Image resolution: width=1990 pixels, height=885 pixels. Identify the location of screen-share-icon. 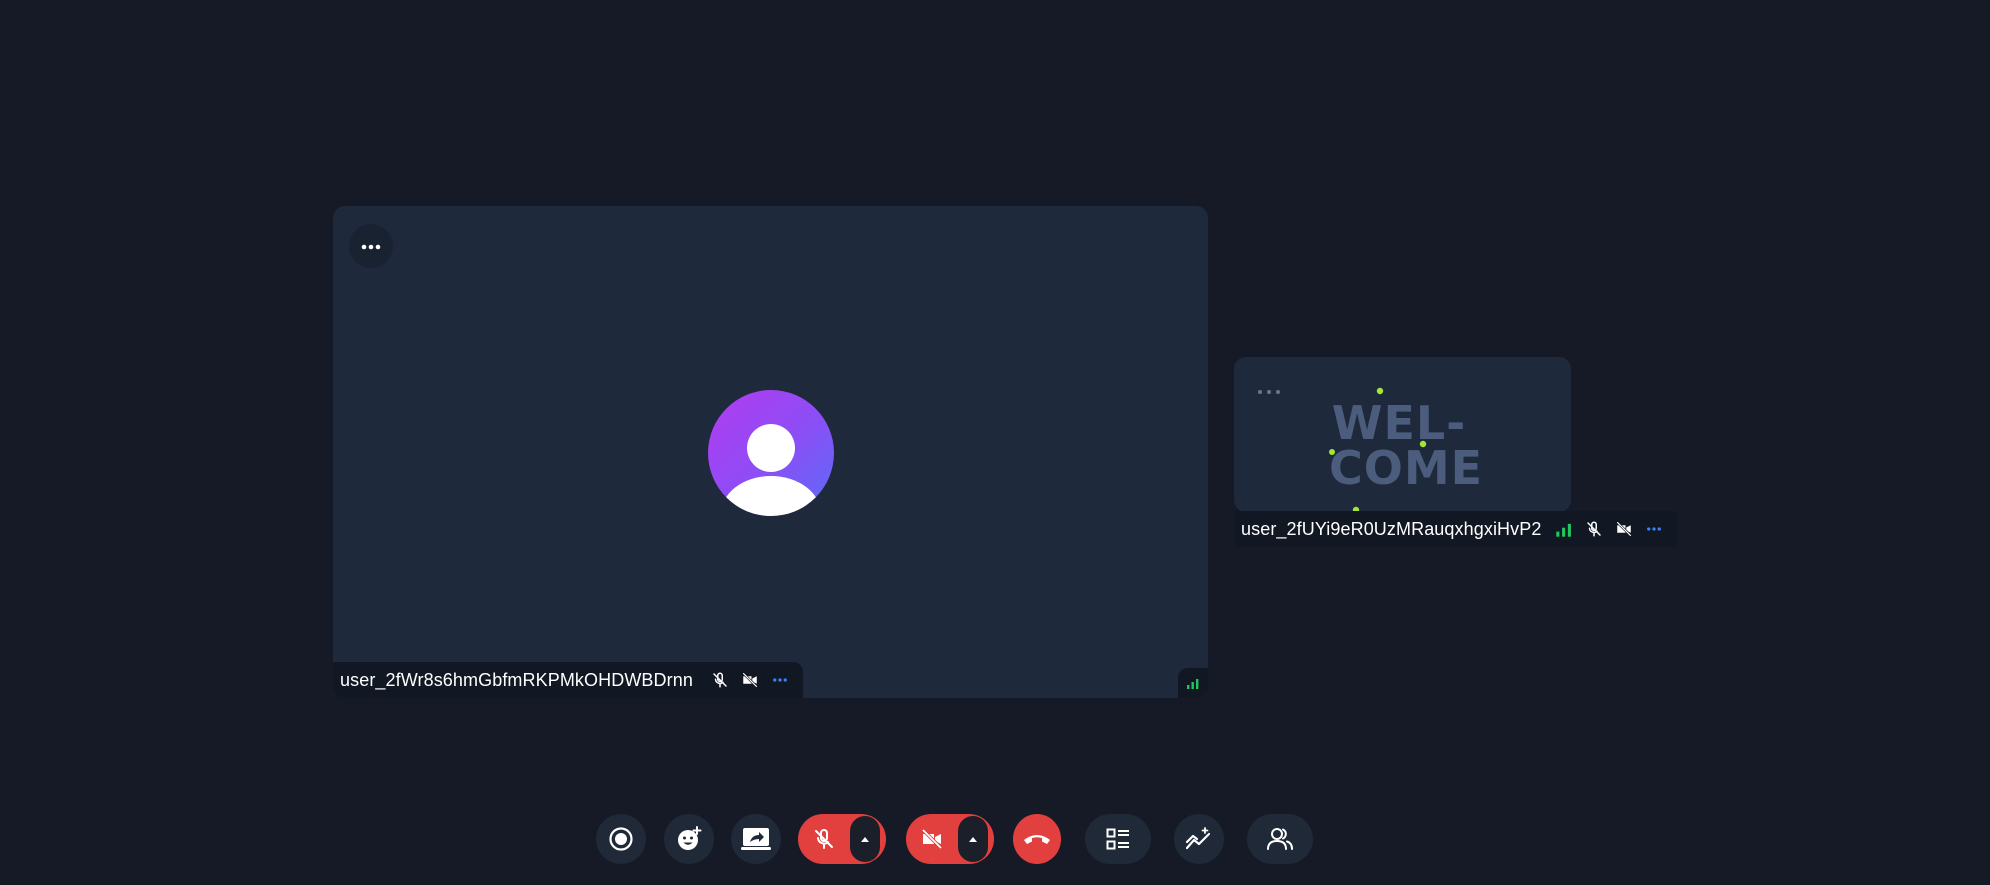
(756, 839).